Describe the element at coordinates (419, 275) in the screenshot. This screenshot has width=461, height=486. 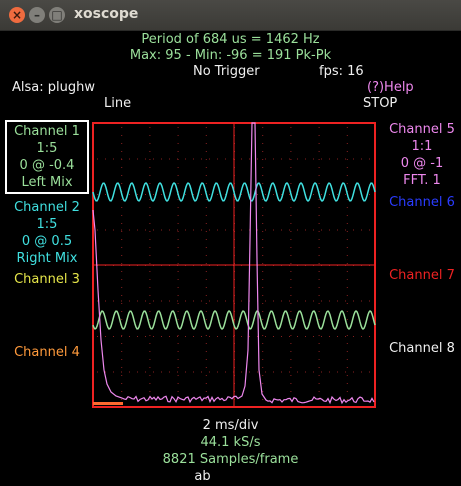
I see `channel-7-label: Channel 7` at that location.